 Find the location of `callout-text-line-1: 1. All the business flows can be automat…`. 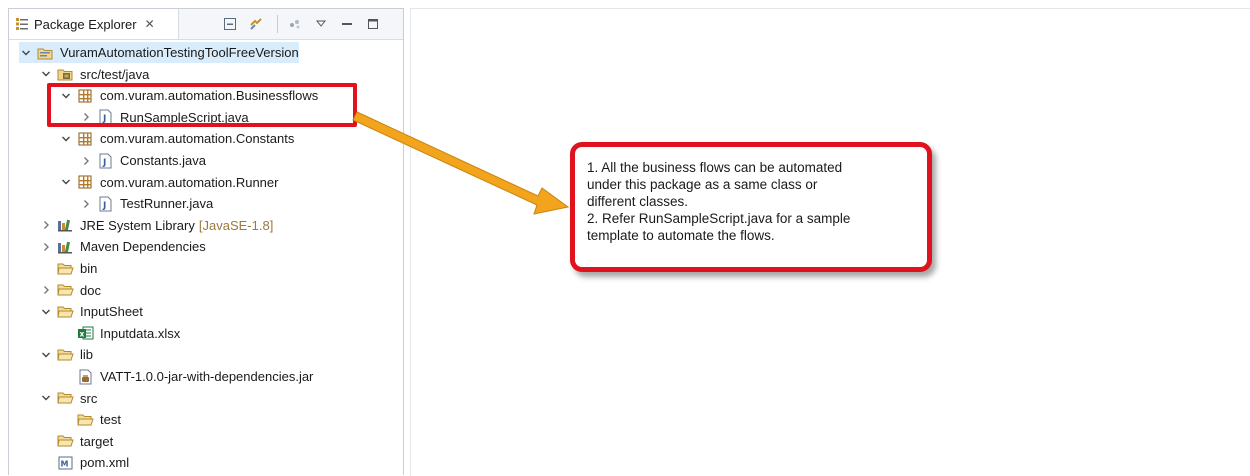

callout-text-line-1: 1. All the business flows can be automat… is located at coordinates (715, 167).